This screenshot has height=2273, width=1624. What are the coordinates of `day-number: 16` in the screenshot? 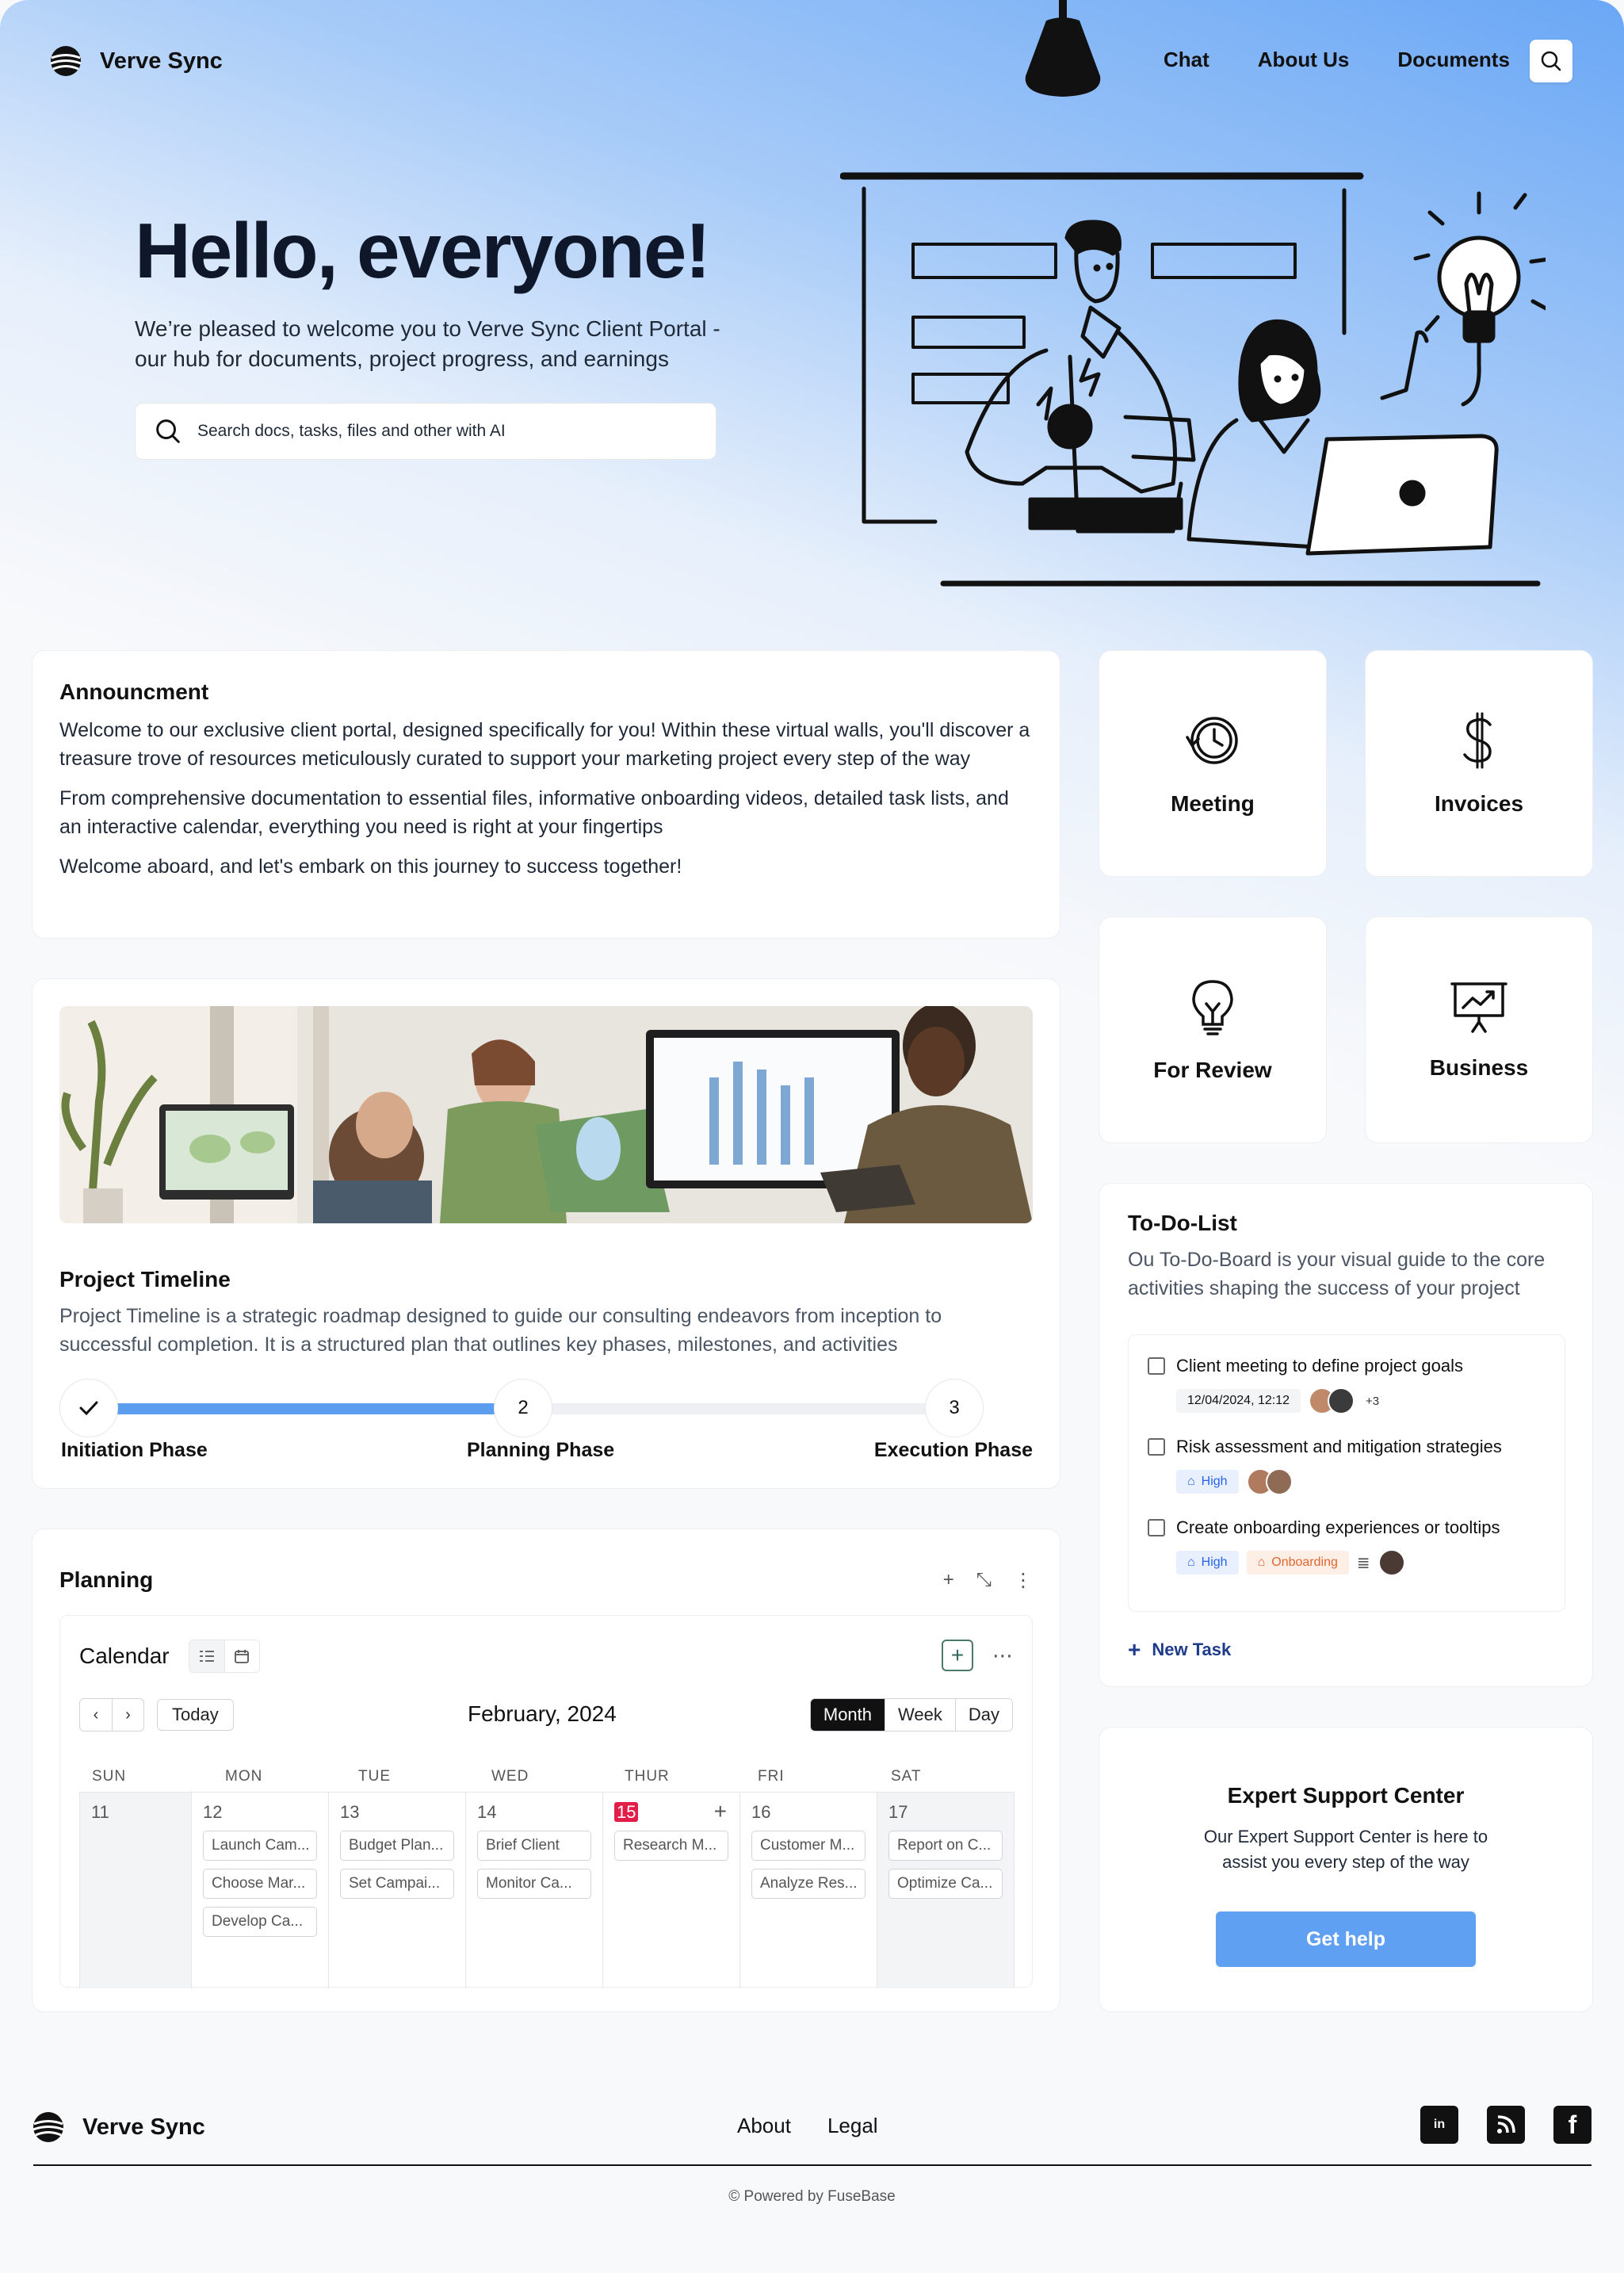 It's located at (761, 1812).